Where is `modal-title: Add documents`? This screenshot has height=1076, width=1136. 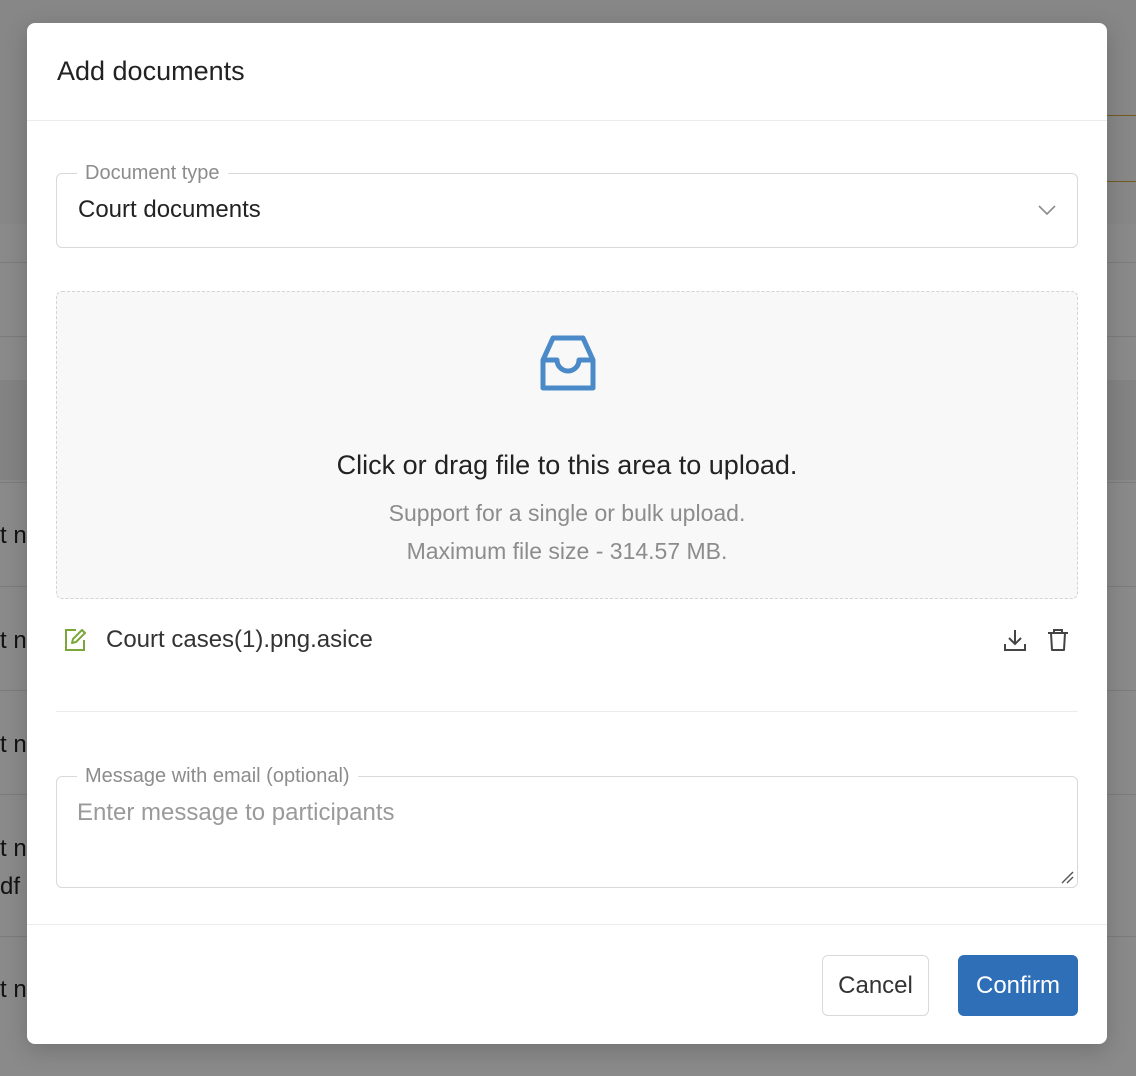
modal-title: Add documents is located at coordinates (151, 71).